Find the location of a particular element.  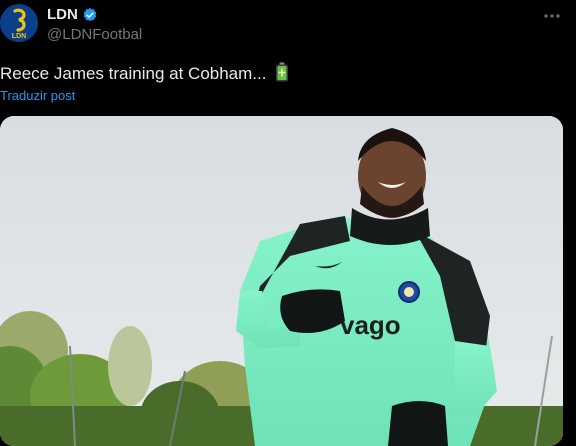

shirt-sponsor-text: vago is located at coordinates (370, 325).